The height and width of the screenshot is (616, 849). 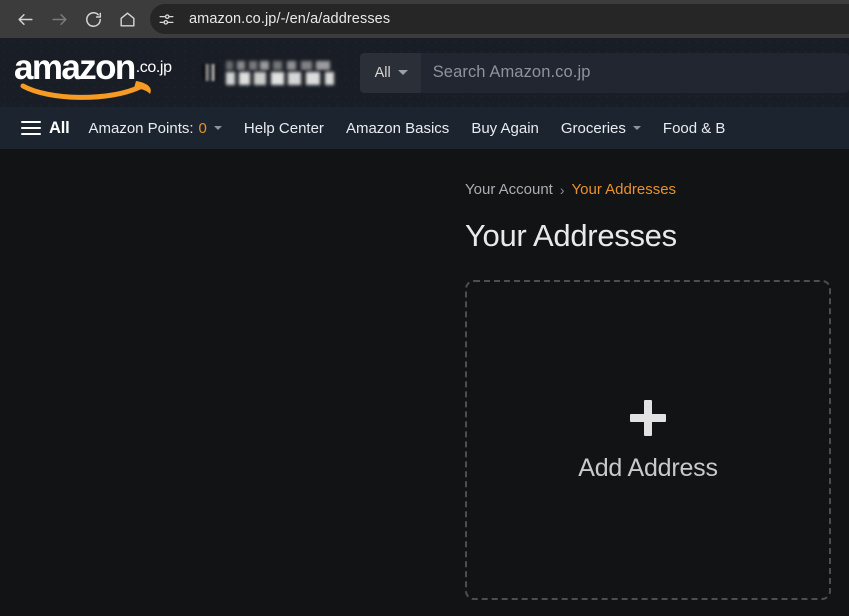 What do you see at coordinates (210, 72) in the screenshot?
I see `location-pin-icon` at bounding box center [210, 72].